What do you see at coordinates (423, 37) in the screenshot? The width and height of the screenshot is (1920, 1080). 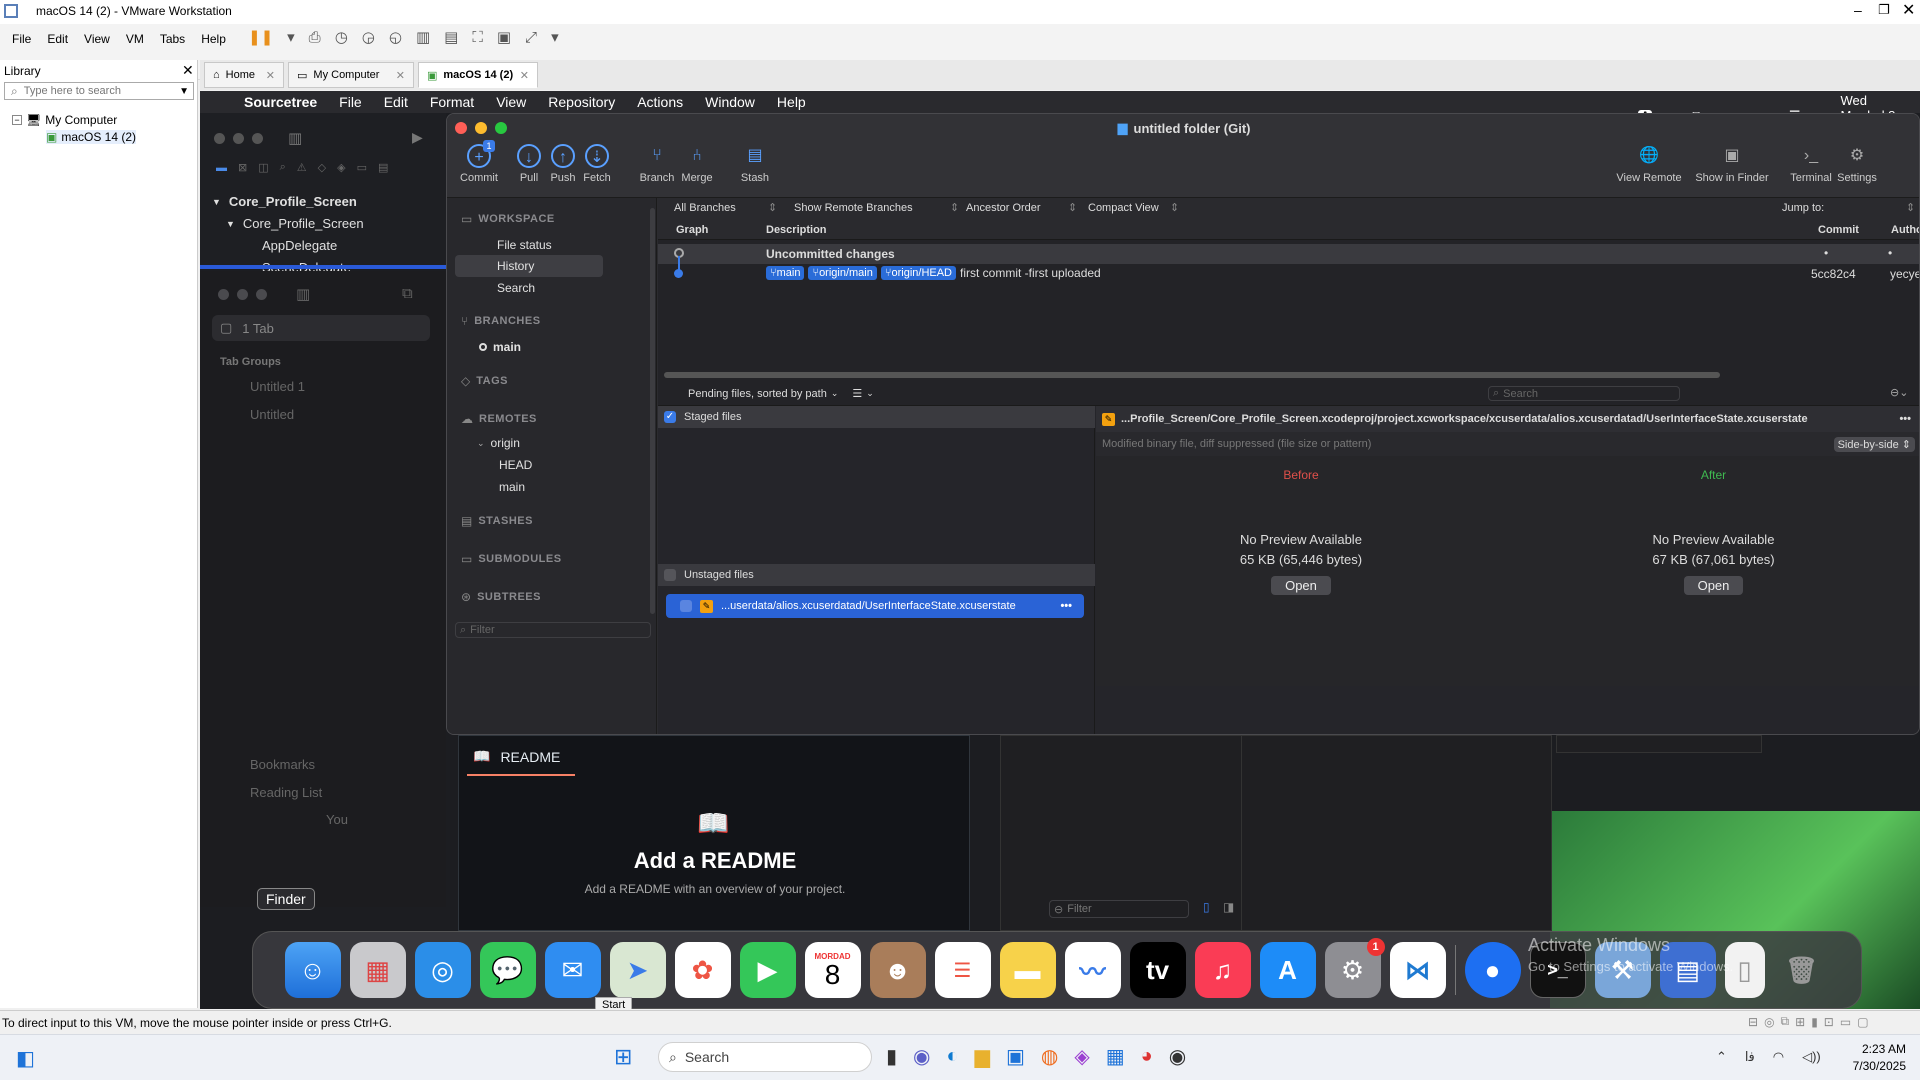 I see `library-toggle-icon: ▥` at bounding box center [423, 37].